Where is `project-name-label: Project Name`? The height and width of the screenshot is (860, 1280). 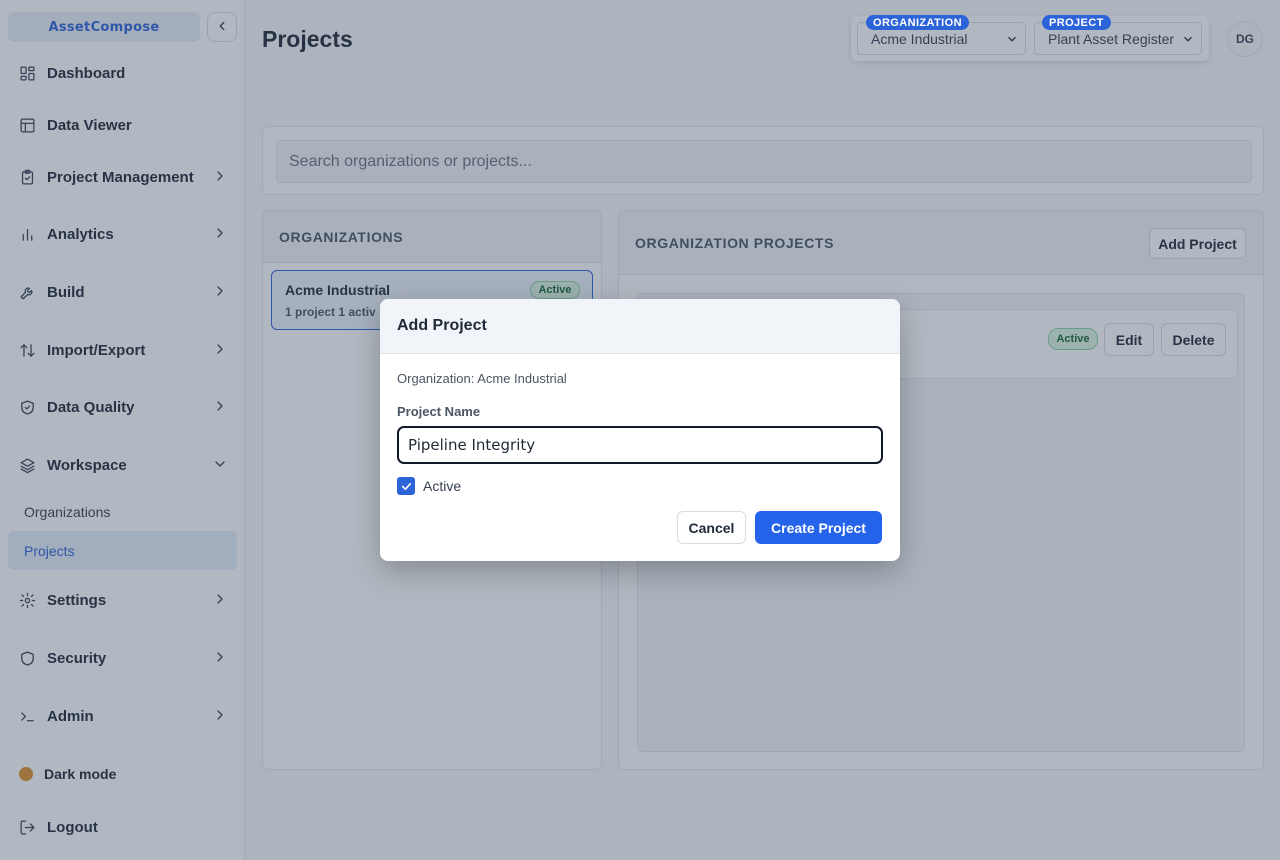 project-name-label: Project Name is located at coordinates (439, 411).